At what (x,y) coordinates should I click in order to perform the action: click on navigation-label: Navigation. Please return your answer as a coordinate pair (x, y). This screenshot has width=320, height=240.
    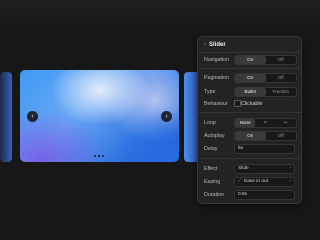
    Looking at the image, I should click on (217, 60).